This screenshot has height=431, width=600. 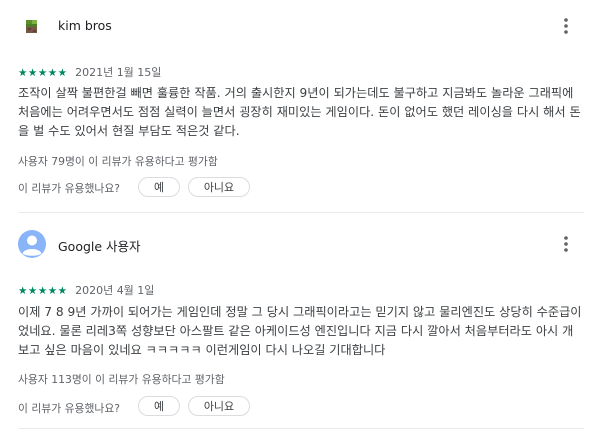 I want to click on review-date: 2021년 1월 15일, so click(x=118, y=72).